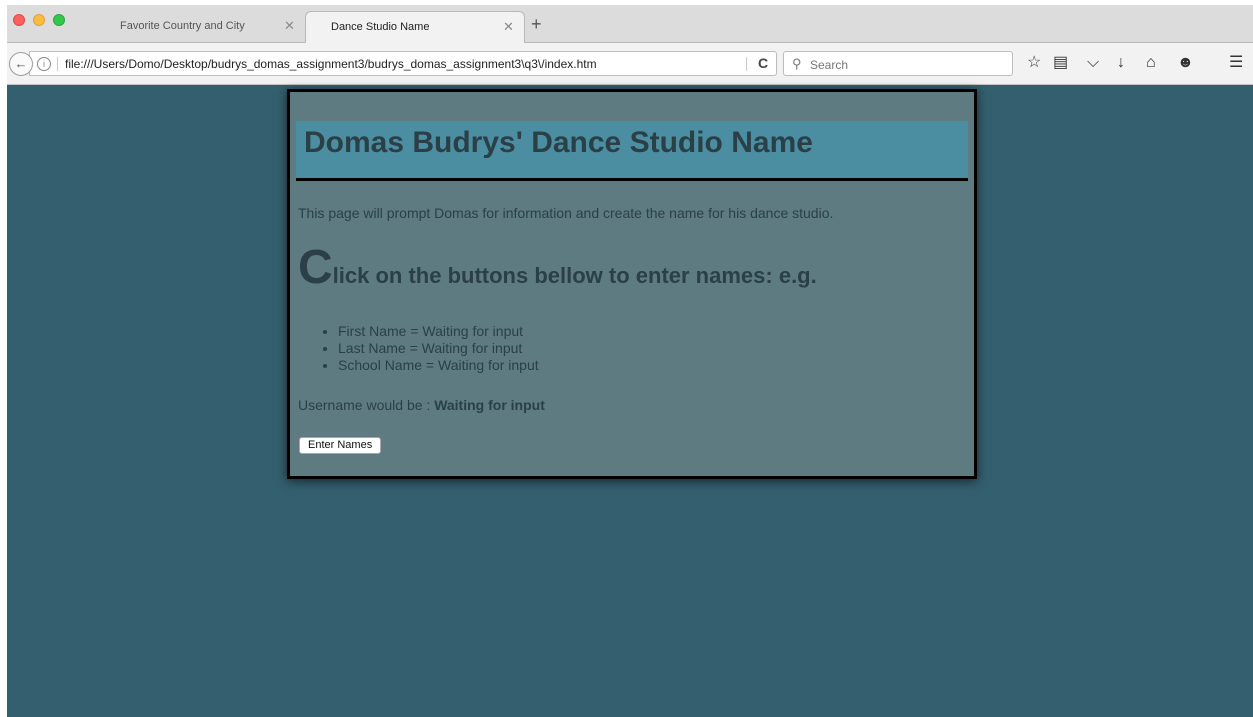 Image resolution: width=1253 pixels, height=717 pixels. What do you see at coordinates (1093, 63) in the screenshot?
I see `pocket-icon: ⌵` at bounding box center [1093, 63].